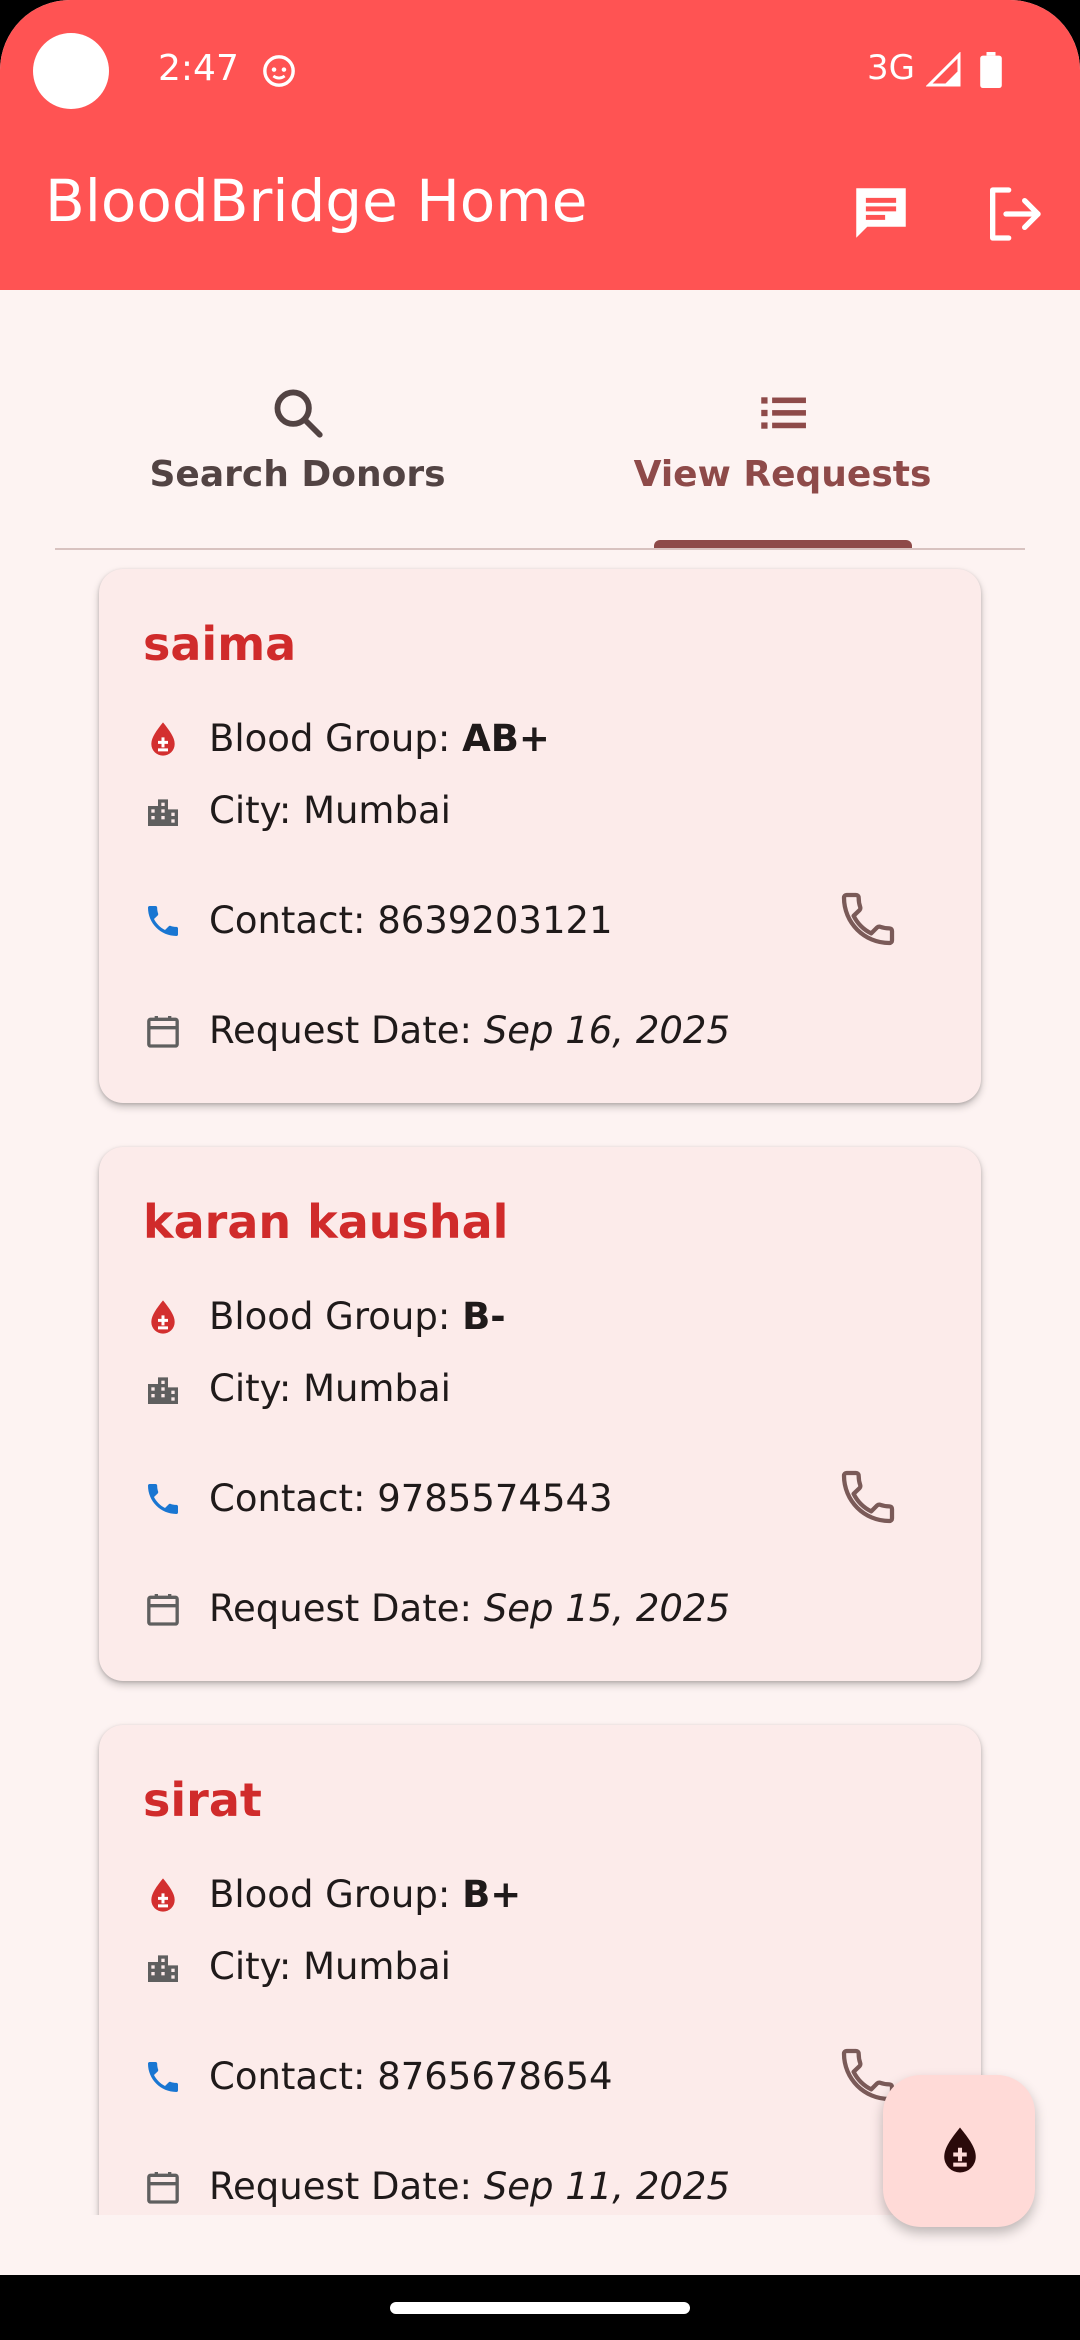 The width and height of the screenshot is (1080, 2340). I want to click on new-request-fab, so click(959, 2151).